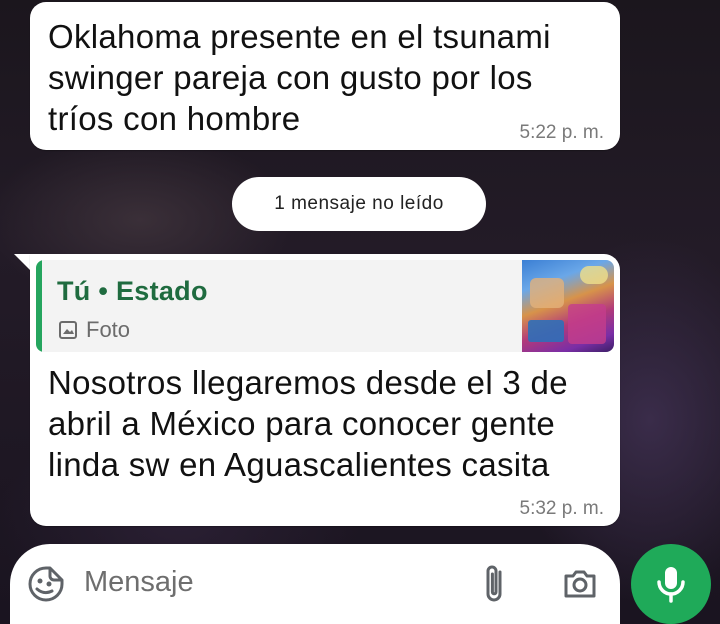  Describe the element at coordinates (315, 584) in the screenshot. I see `message-composer: Mensaje` at that location.